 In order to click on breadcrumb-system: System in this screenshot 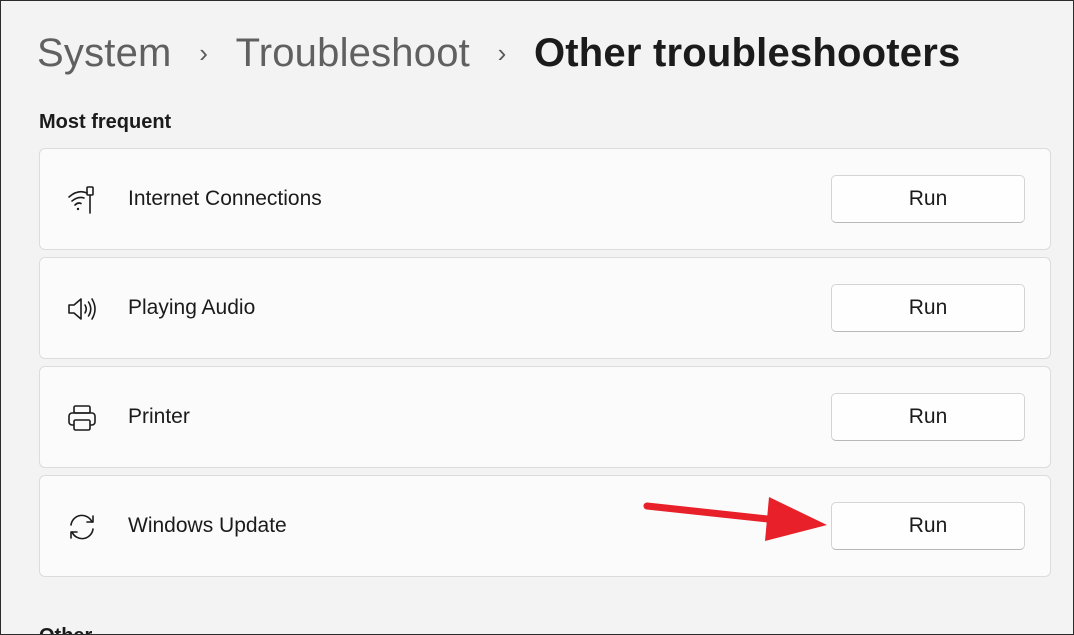, I will do `click(104, 53)`.